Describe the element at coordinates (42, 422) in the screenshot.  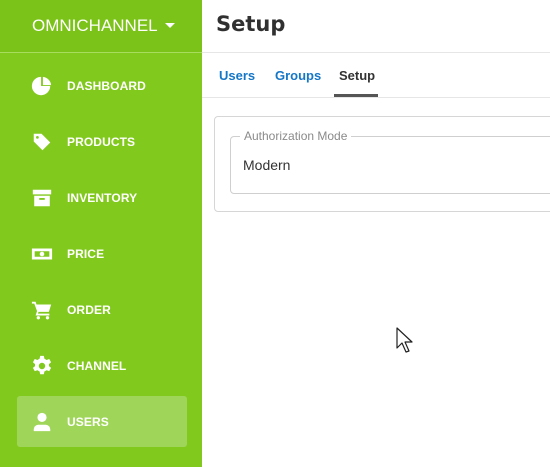
I see `user-icon` at that location.